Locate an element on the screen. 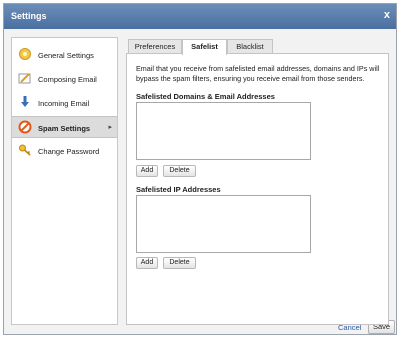 Image resolution: width=400 pixels, height=337 pixels. chevron-right-icon: ▸ is located at coordinates (110, 127).